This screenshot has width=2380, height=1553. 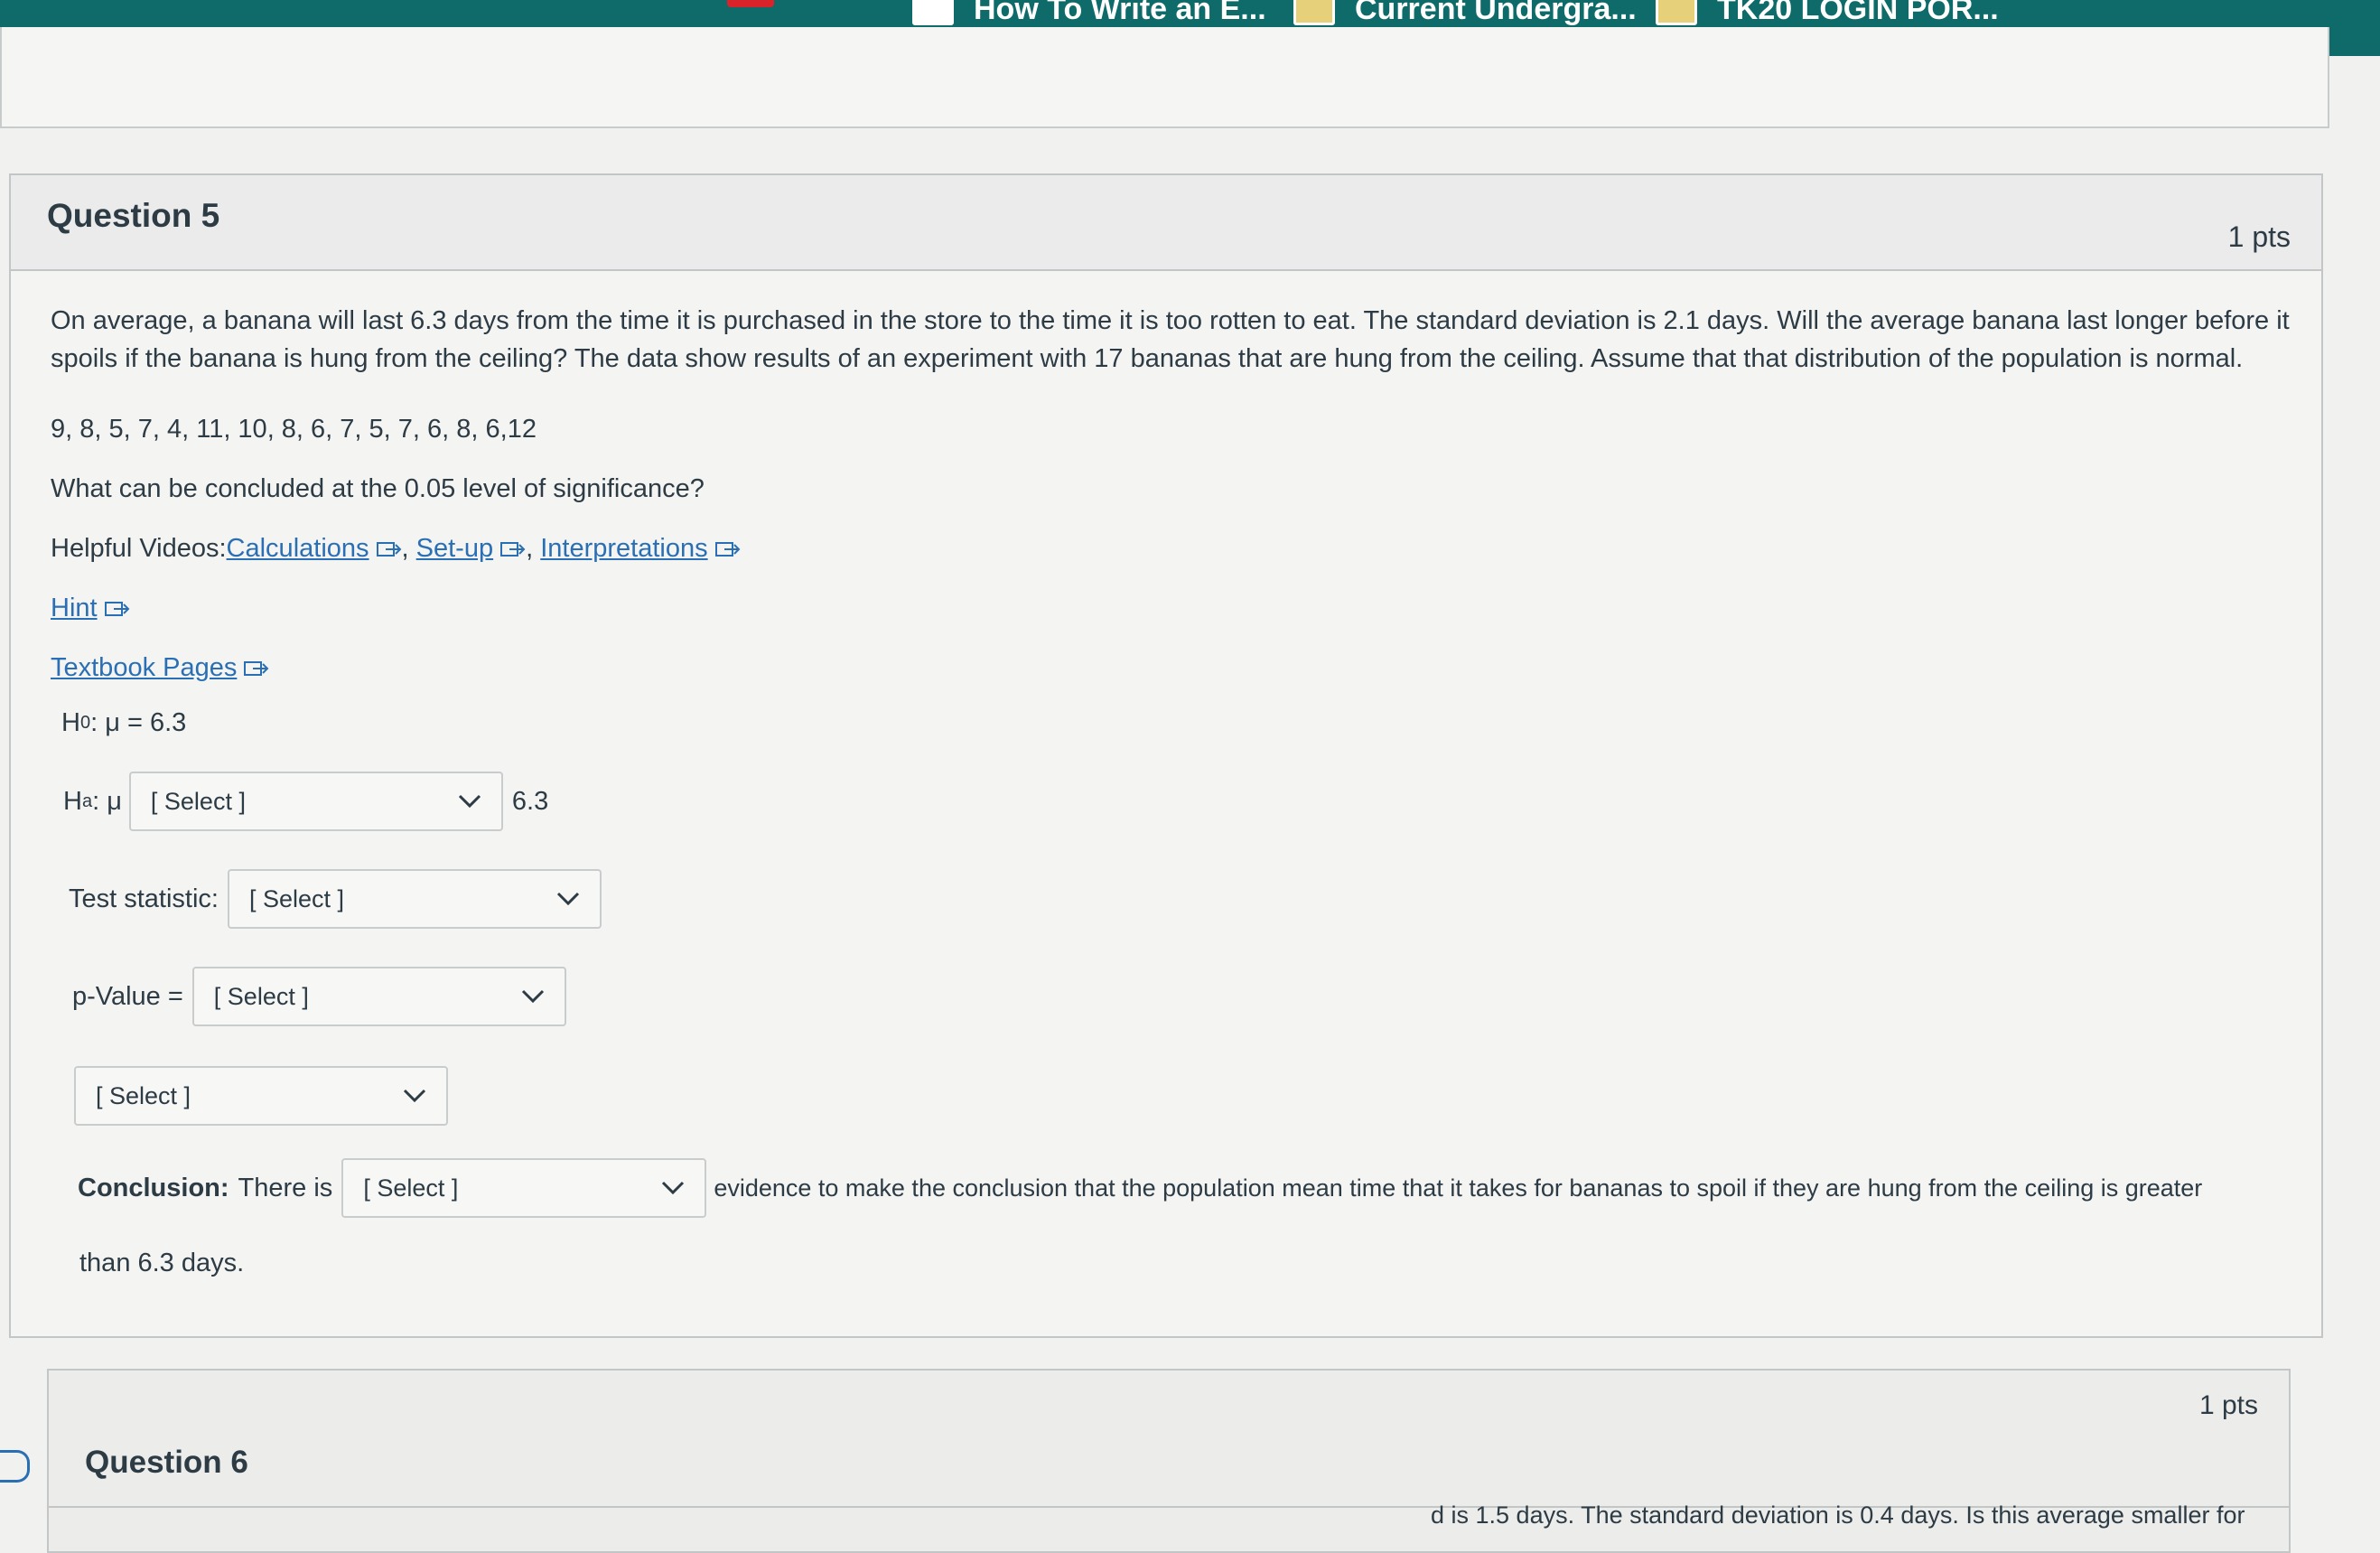 What do you see at coordinates (454, 549) in the screenshot?
I see `video-link-setup: Set-up` at bounding box center [454, 549].